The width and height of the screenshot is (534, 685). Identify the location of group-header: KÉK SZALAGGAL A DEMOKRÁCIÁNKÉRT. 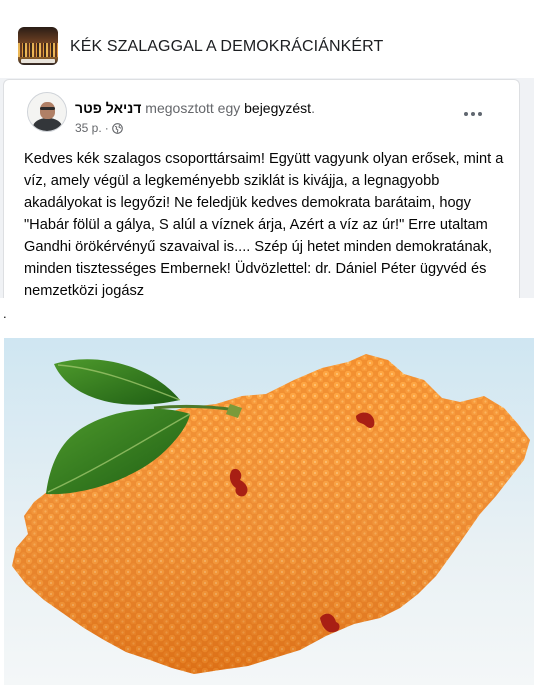
(267, 39).